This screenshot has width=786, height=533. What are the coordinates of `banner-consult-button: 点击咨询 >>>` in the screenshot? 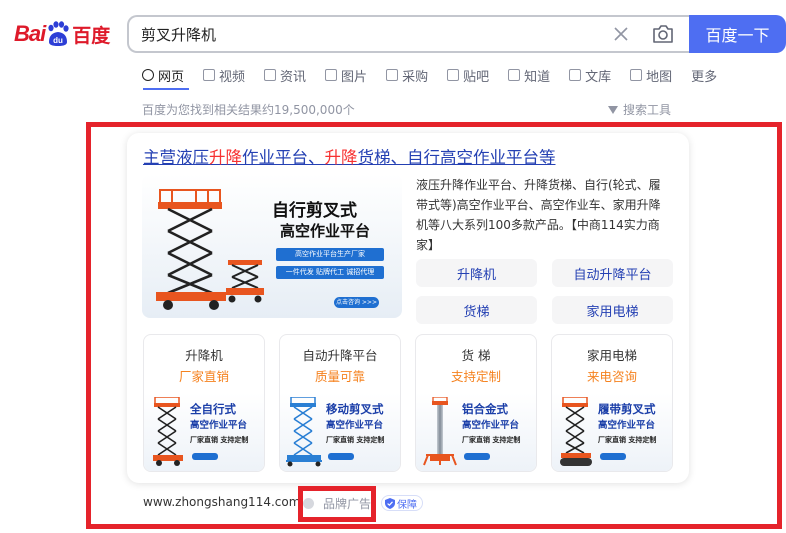 It's located at (356, 302).